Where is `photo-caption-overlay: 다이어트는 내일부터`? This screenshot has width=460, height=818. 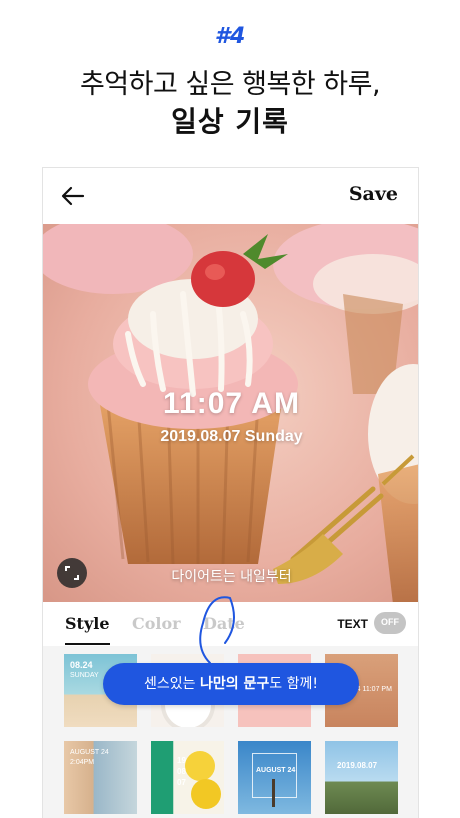
photo-caption-overlay: 다이어트는 내일부터 is located at coordinates (231, 577).